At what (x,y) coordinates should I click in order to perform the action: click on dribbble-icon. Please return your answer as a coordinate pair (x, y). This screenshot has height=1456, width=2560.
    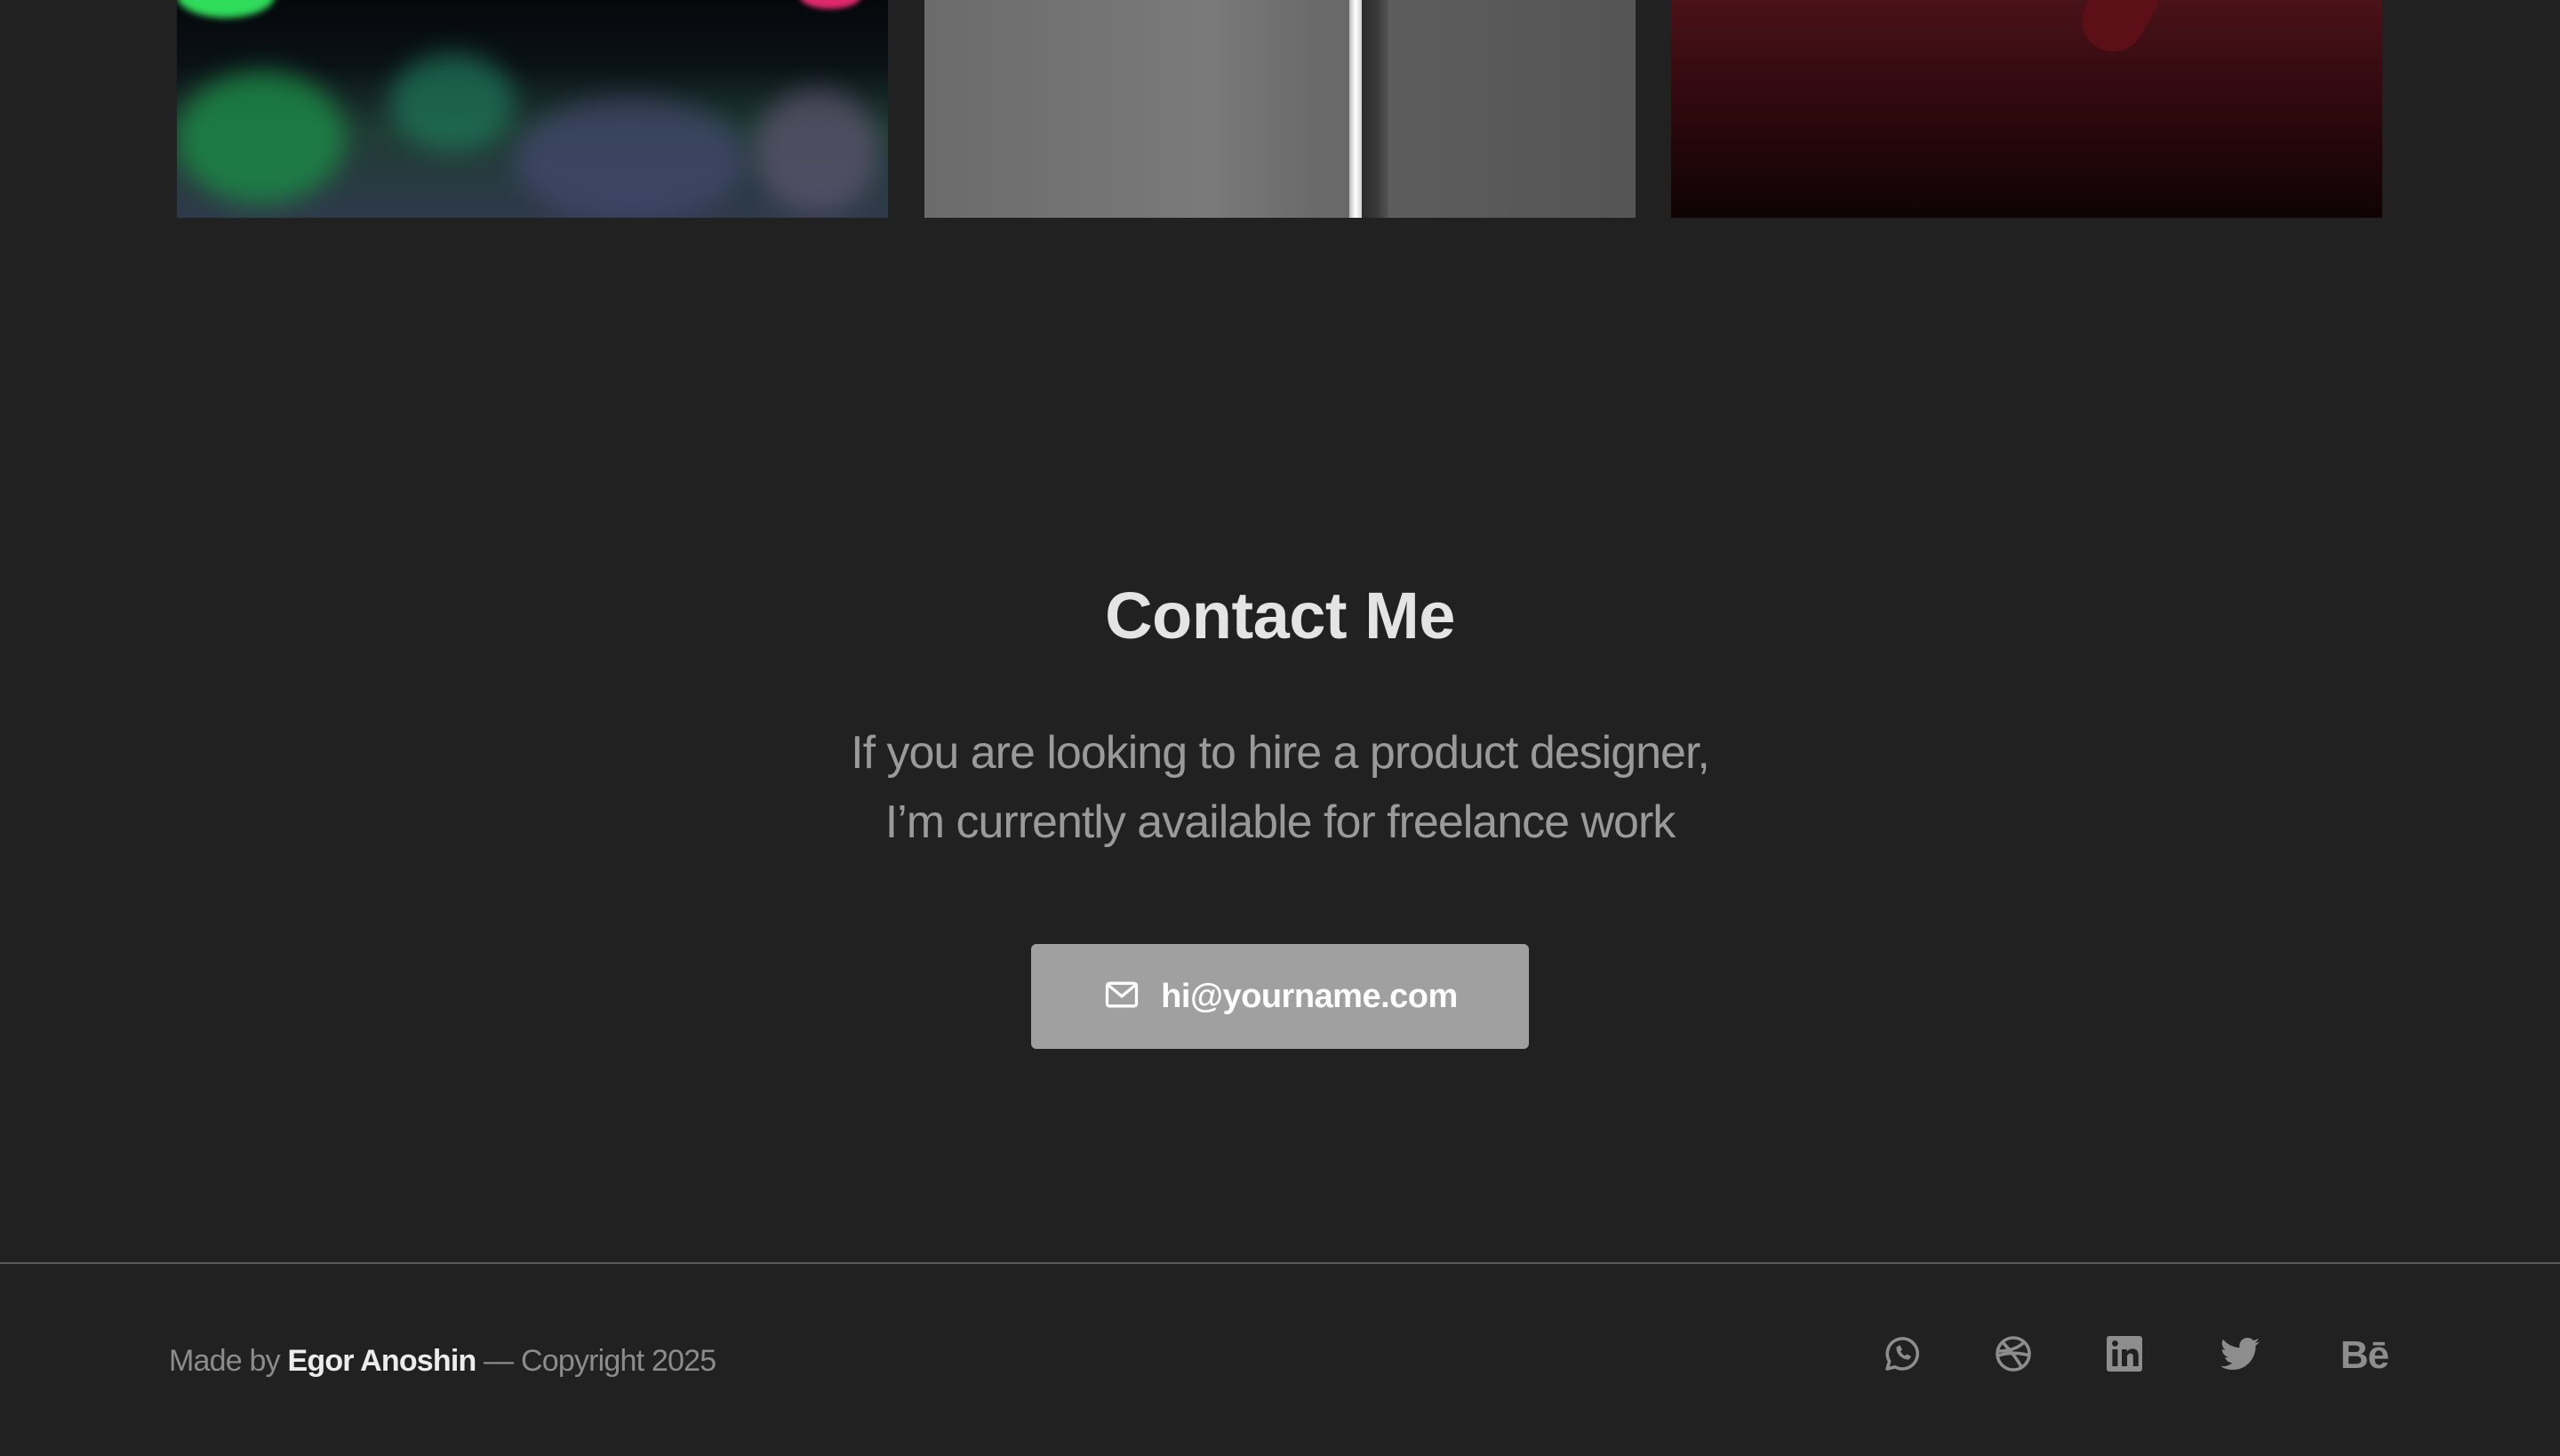
    Looking at the image, I should click on (2013, 1356).